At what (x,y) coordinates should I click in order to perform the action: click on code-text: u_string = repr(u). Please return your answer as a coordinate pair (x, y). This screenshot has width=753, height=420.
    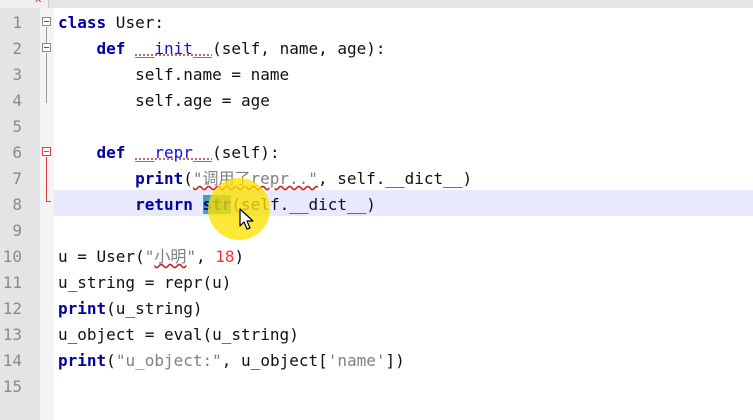
    Looking at the image, I should click on (145, 282).